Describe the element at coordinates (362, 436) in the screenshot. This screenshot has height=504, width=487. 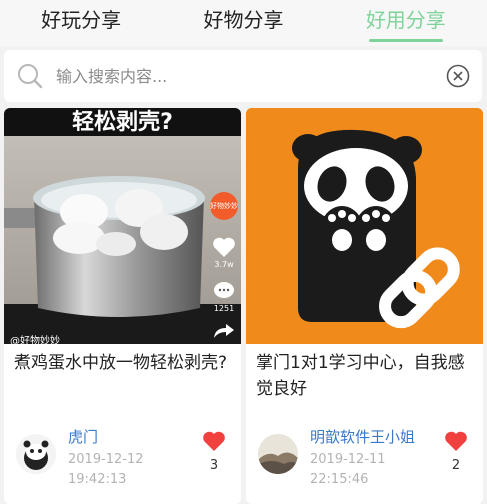
I see `author-name: 明歆软件王小姐` at that location.